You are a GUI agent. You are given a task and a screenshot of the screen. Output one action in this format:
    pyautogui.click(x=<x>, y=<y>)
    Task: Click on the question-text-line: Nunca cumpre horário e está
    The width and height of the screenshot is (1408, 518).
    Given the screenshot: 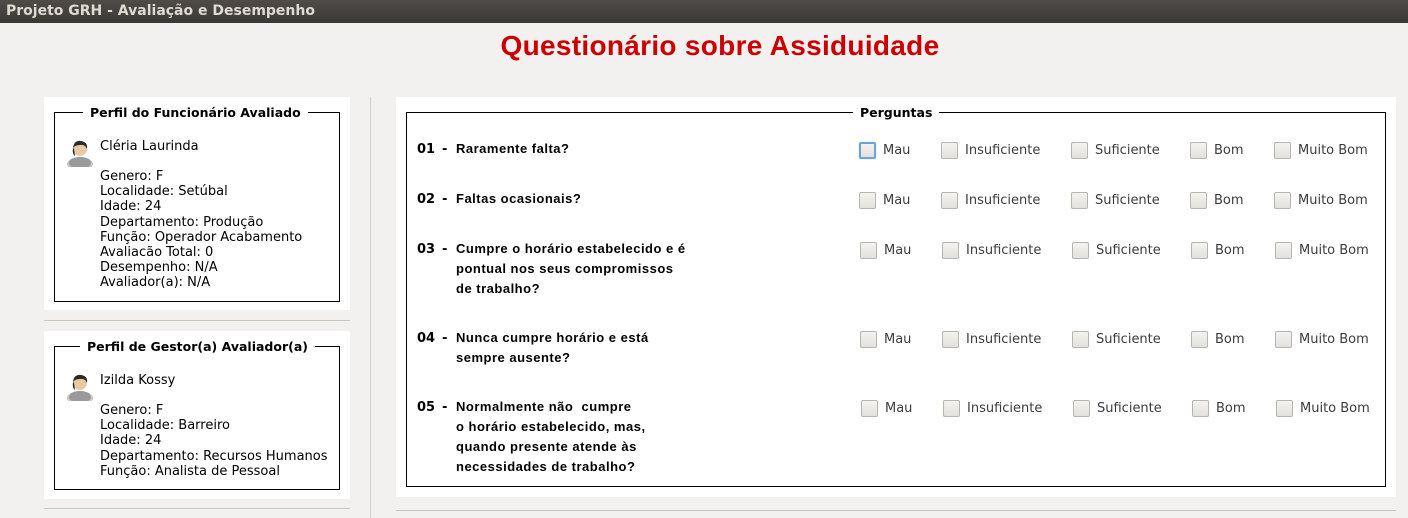 What is the action you would take?
    pyautogui.click(x=552, y=337)
    